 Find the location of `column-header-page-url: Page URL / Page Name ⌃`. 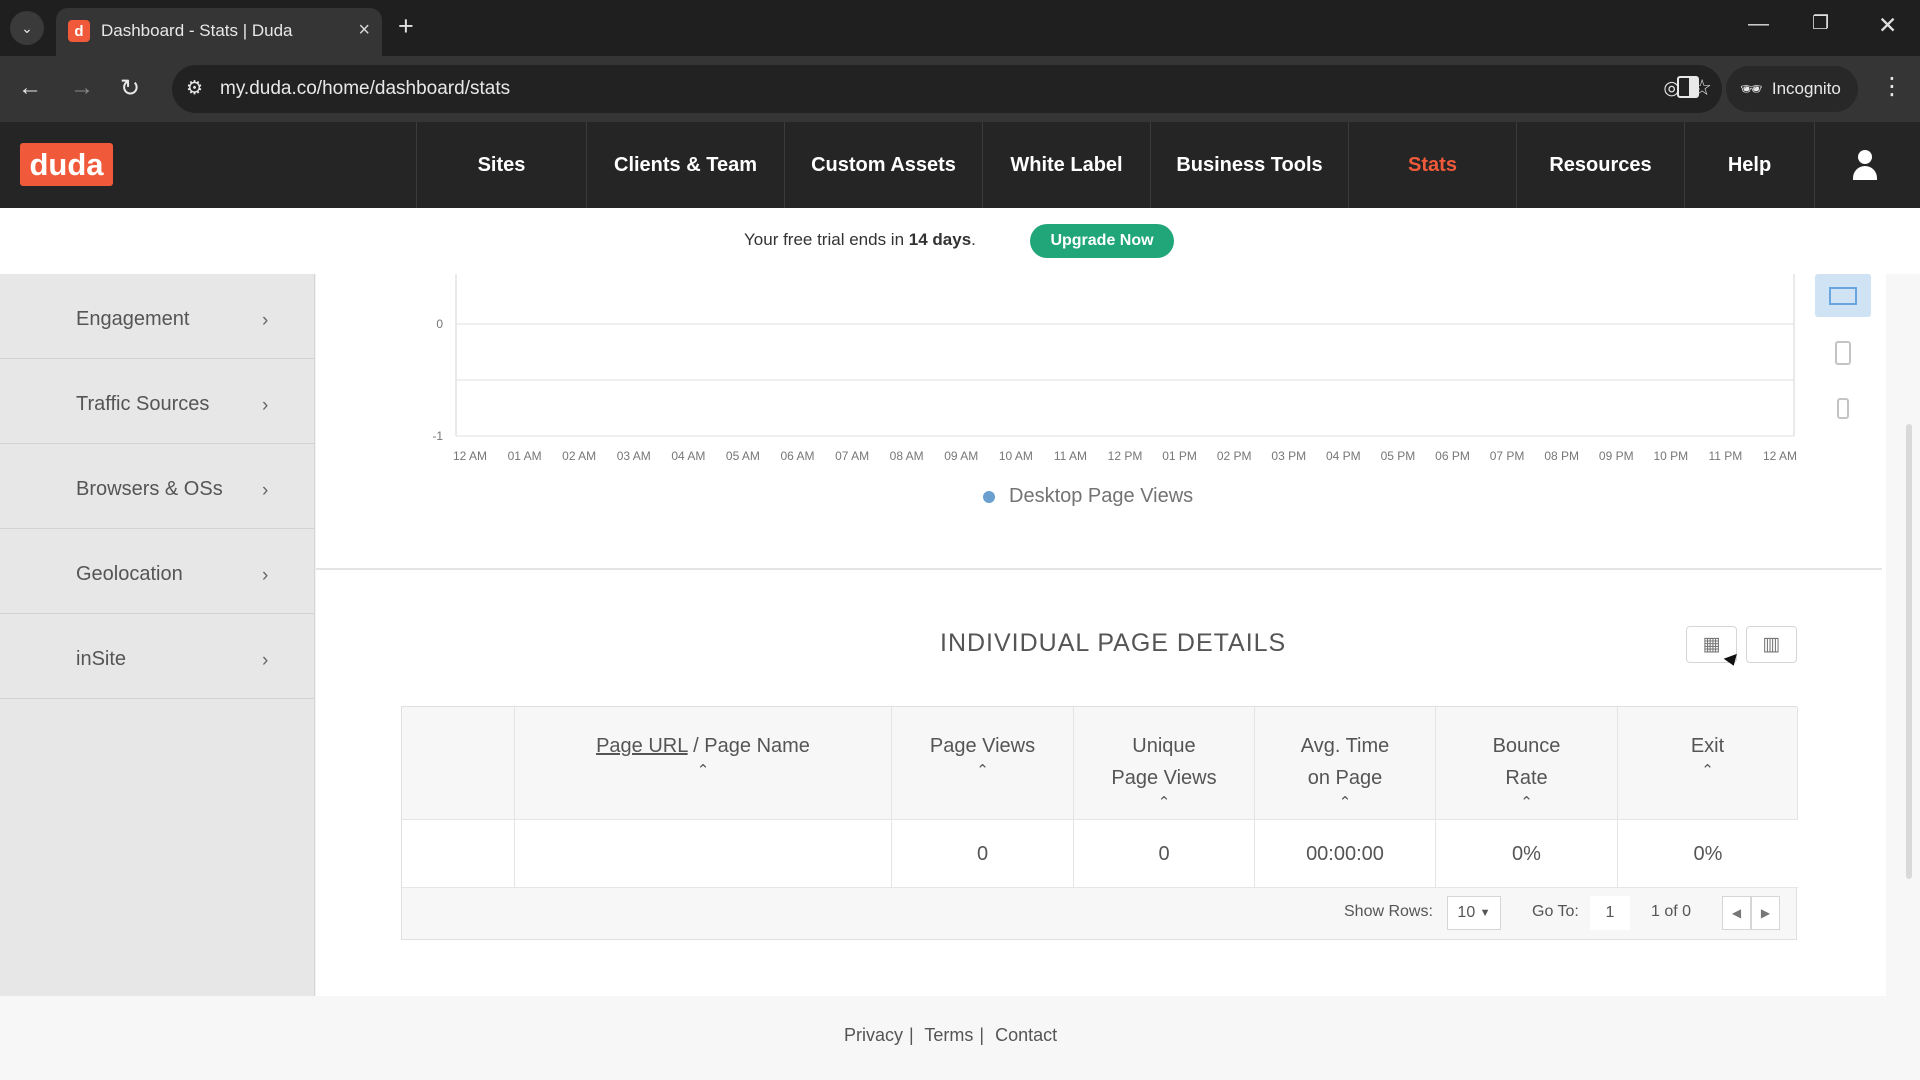

column-header-page-url: Page URL / Page Name ⌃ is located at coordinates (703, 763).